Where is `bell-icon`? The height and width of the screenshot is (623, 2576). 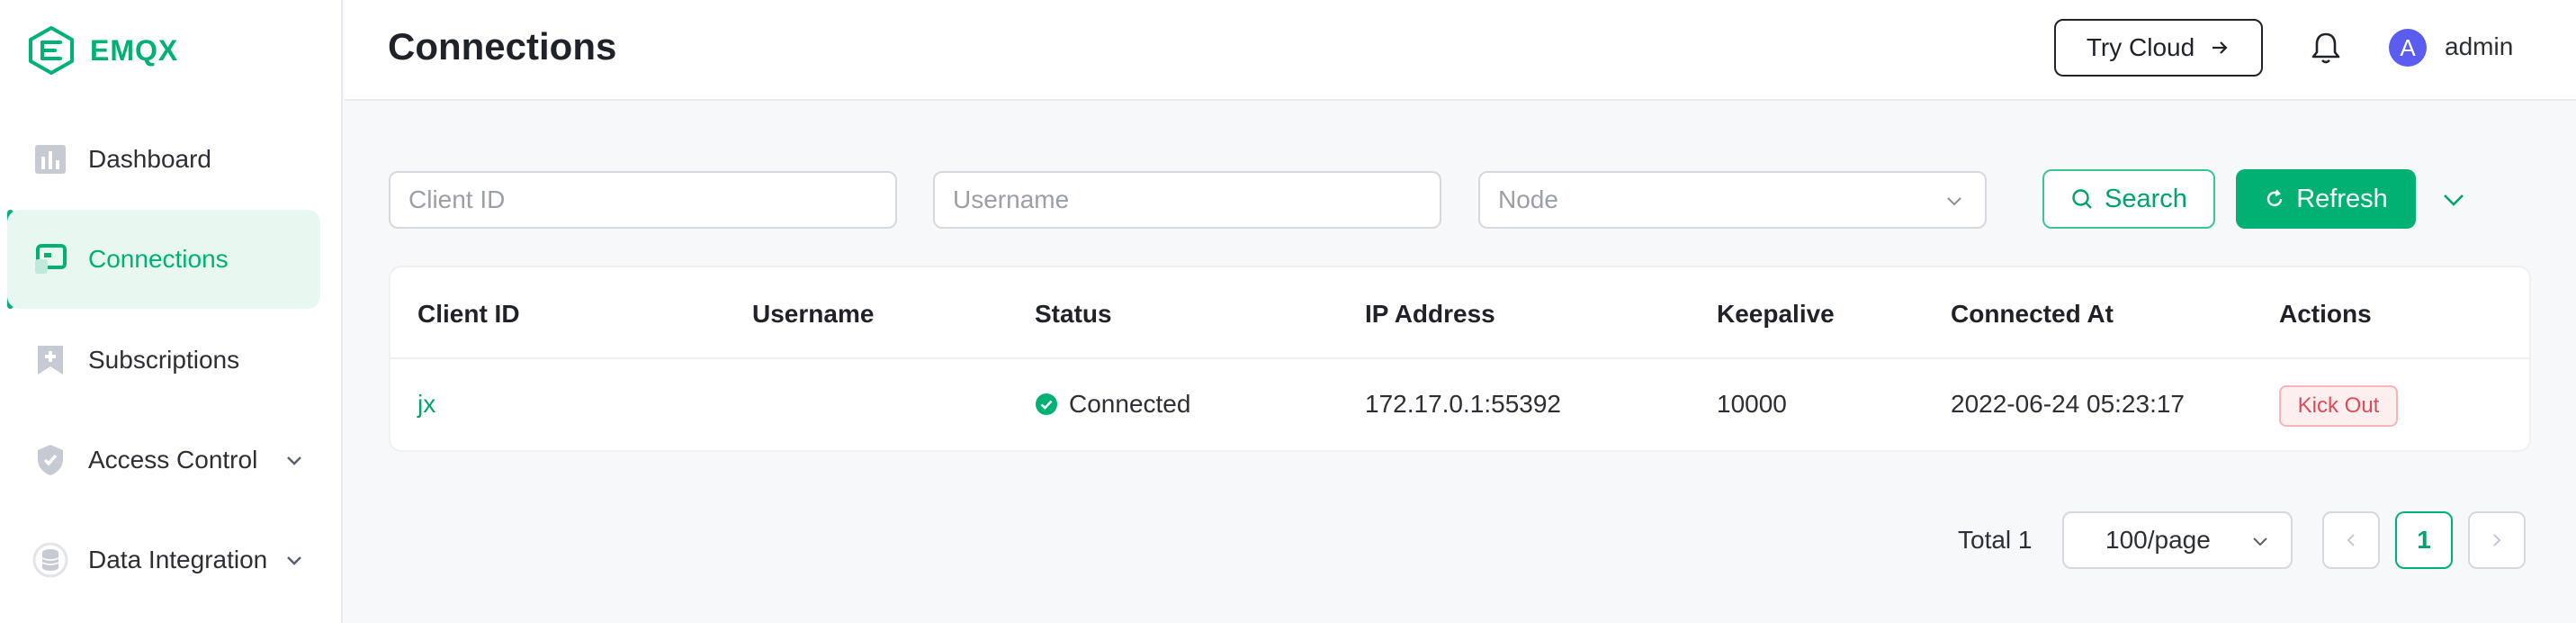 bell-icon is located at coordinates (2326, 48).